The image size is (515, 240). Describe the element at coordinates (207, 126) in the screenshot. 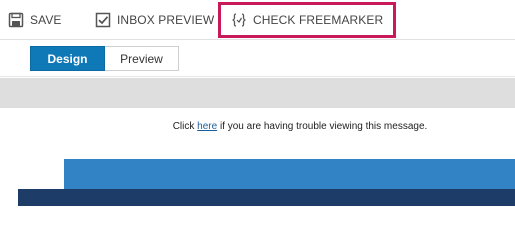

I see `view-online-link: here` at that location.